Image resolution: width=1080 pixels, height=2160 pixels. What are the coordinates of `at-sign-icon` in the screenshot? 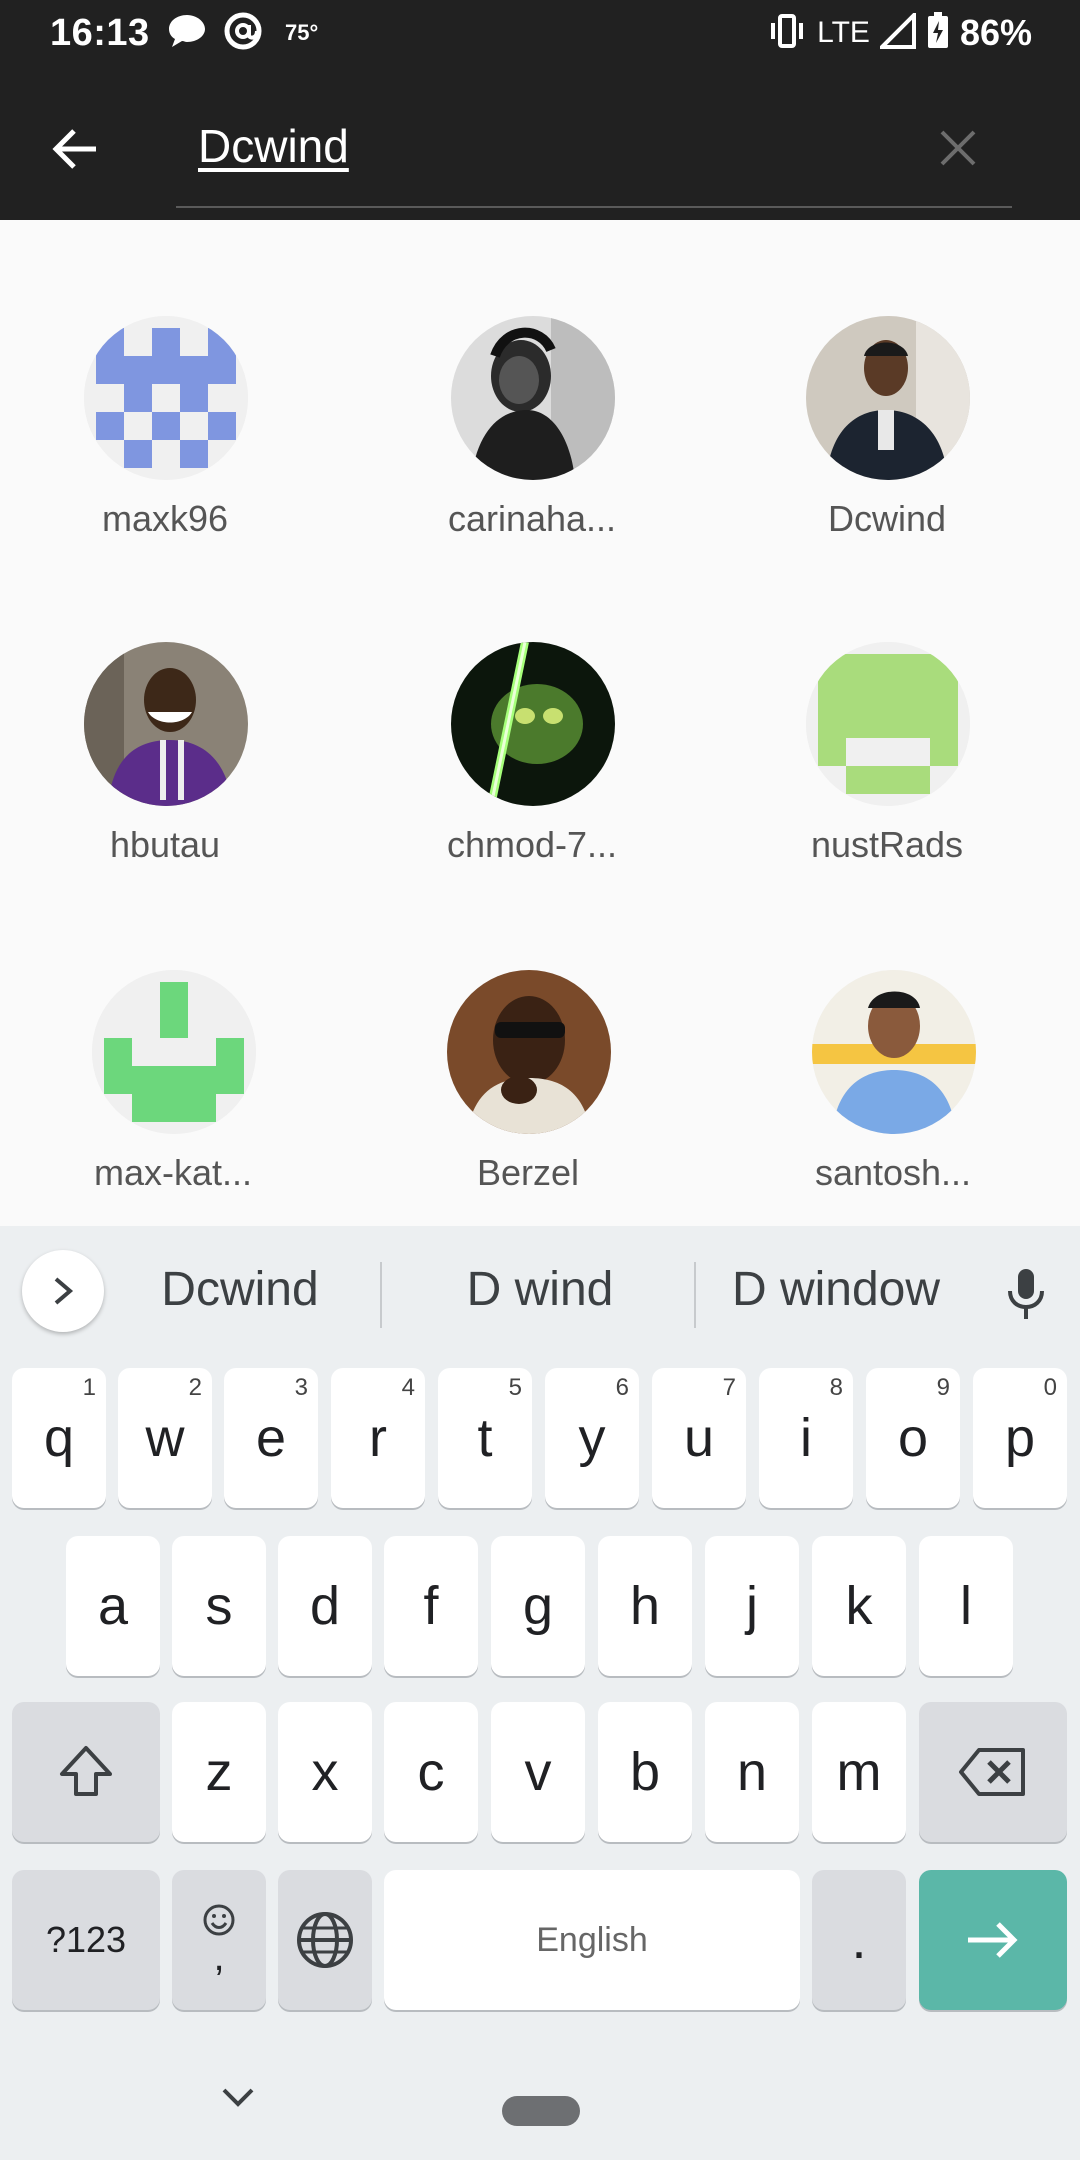 It's located at (243, 33).